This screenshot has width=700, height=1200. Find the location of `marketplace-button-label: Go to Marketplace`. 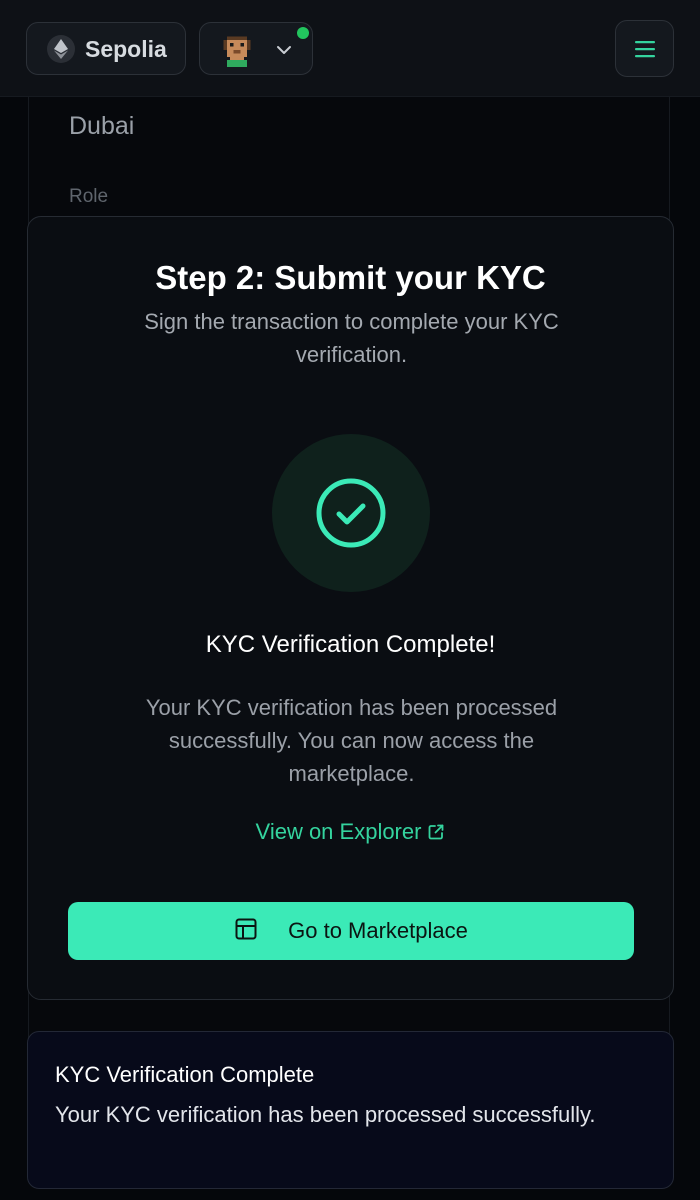

marketplace-button-label: Go to Marketplace is located at coordinates (378, 930).